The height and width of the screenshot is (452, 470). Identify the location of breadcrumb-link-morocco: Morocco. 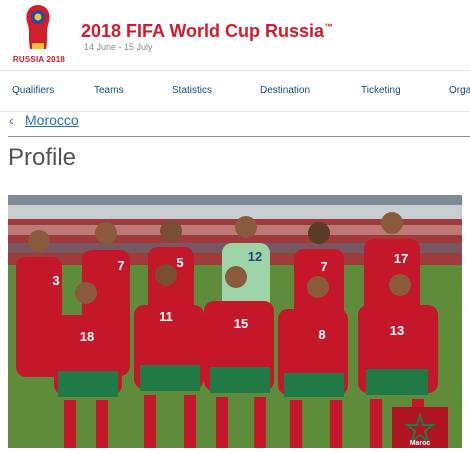
(52, 120).